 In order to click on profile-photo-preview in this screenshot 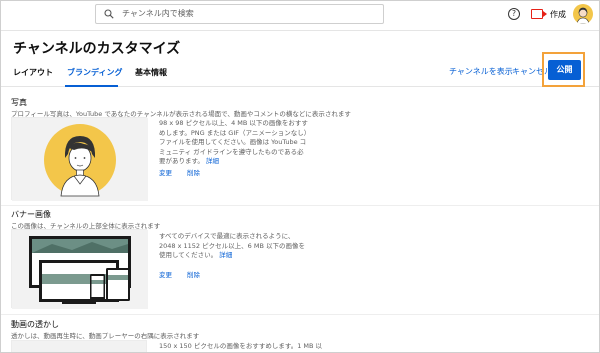, I will do `click(79, 159)`.